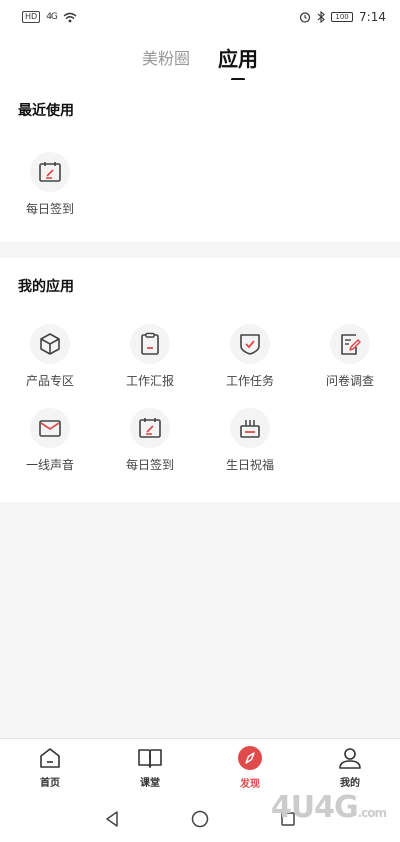  What do you see at coordinates (250, 344) in the screenshot?
I see `shield-check-icon` at bounding box center [250, 344].